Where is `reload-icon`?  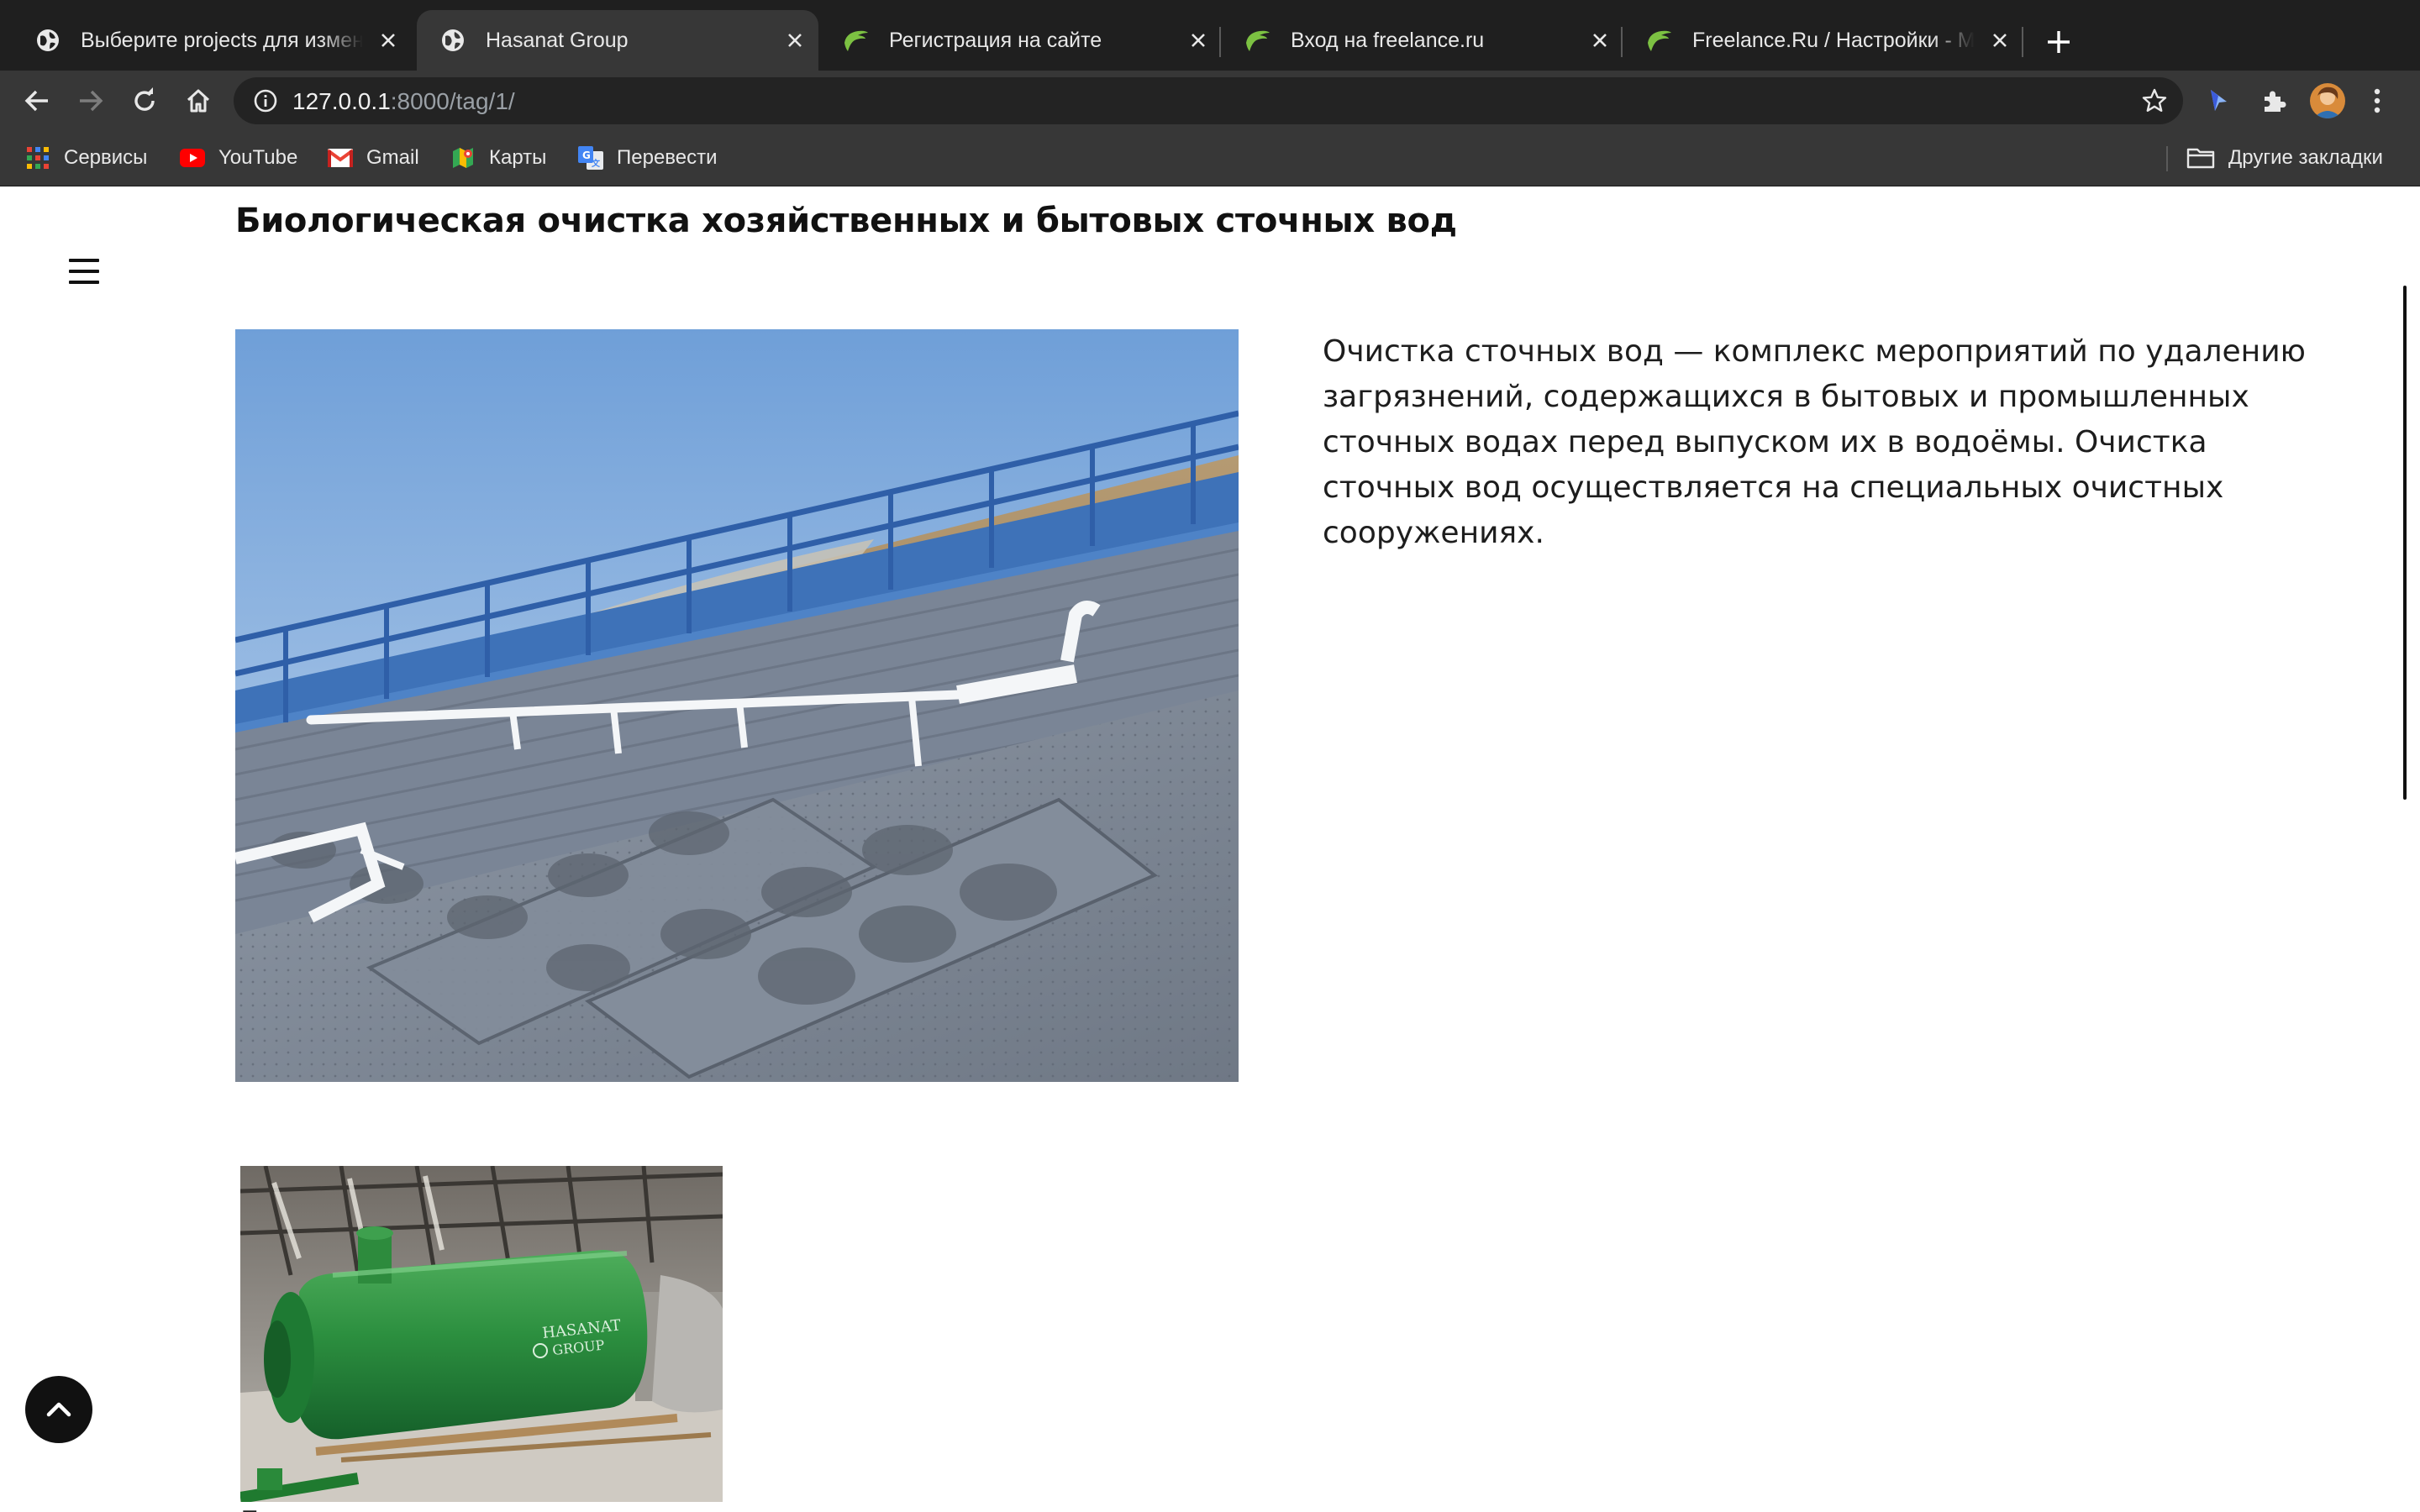
reload-icon is located at coordinates (144, 99).